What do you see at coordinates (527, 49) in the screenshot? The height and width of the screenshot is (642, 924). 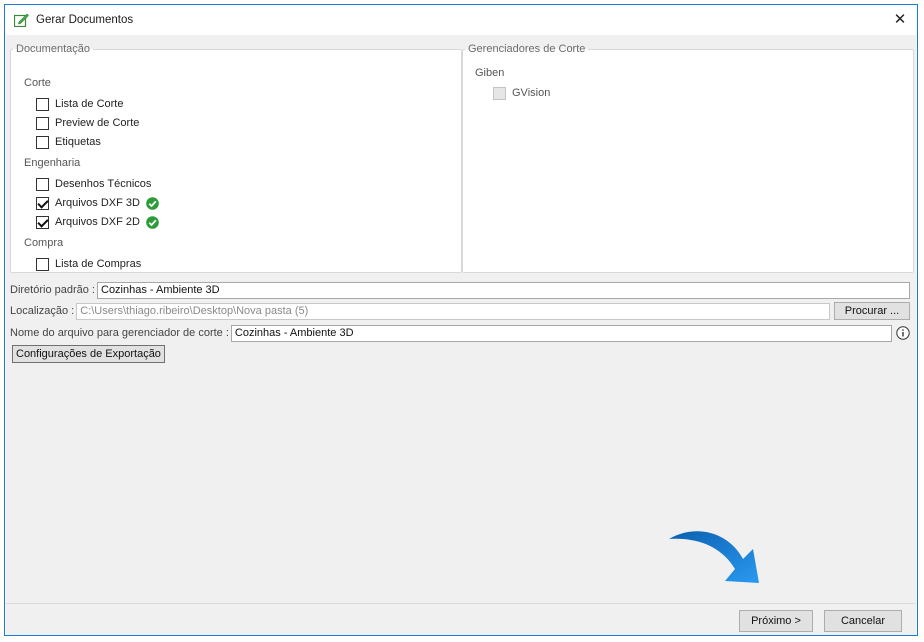 I see `gerenciadores-legend: Gerenciadores de Corte` at bounding box center [527, 49].